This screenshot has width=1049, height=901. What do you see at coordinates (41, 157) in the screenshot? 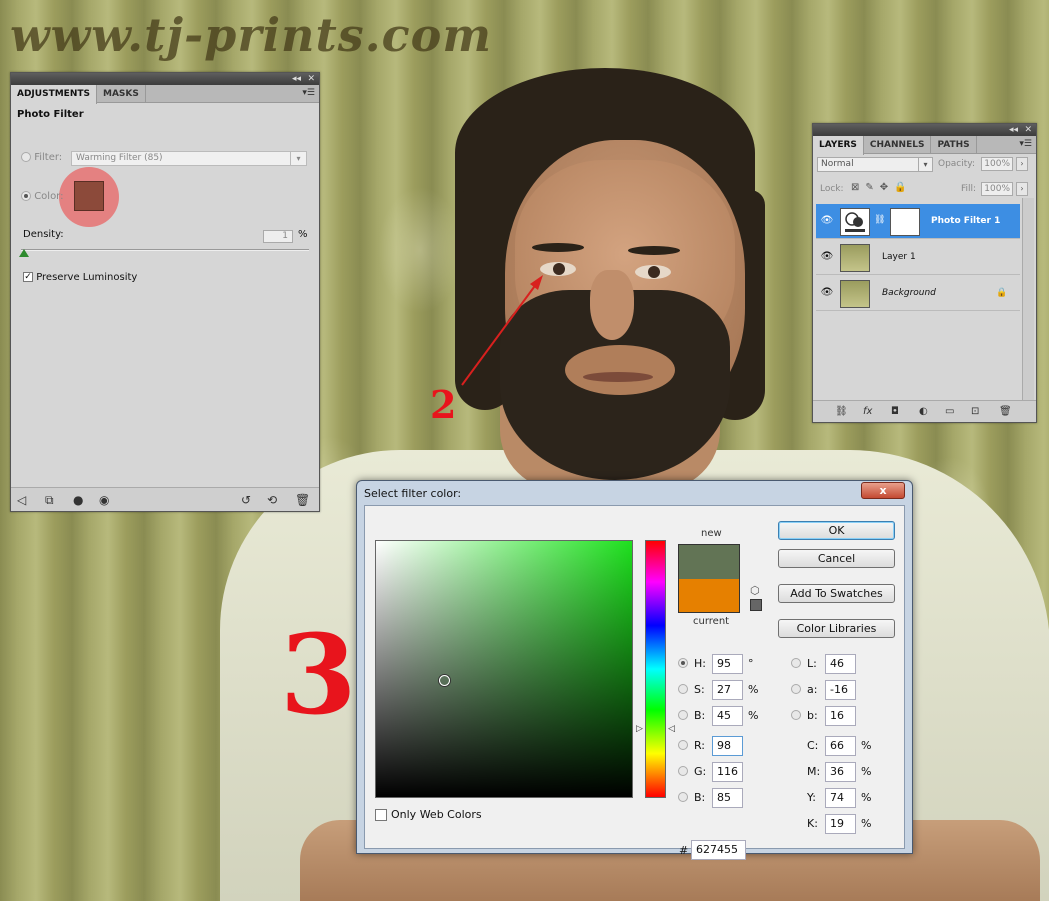
I see `filter-option: Filter:` at bounding box center [41, 157].